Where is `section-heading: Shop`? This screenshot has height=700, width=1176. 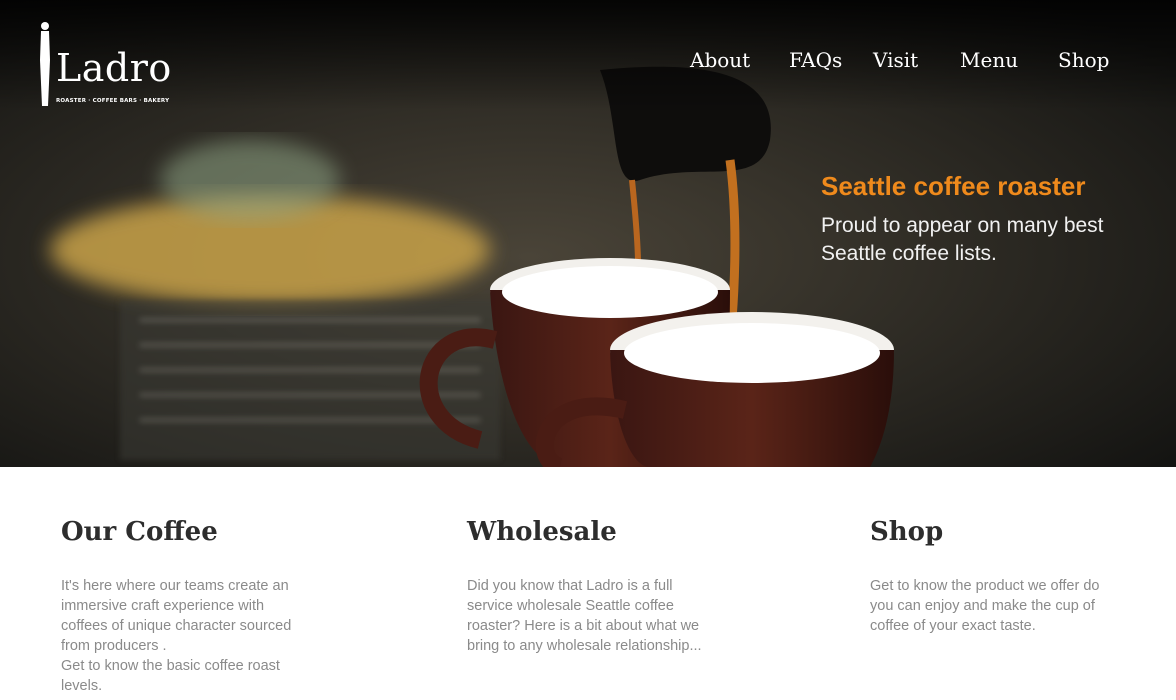 section-heading: Shop is located at coordinates (1000, 532).